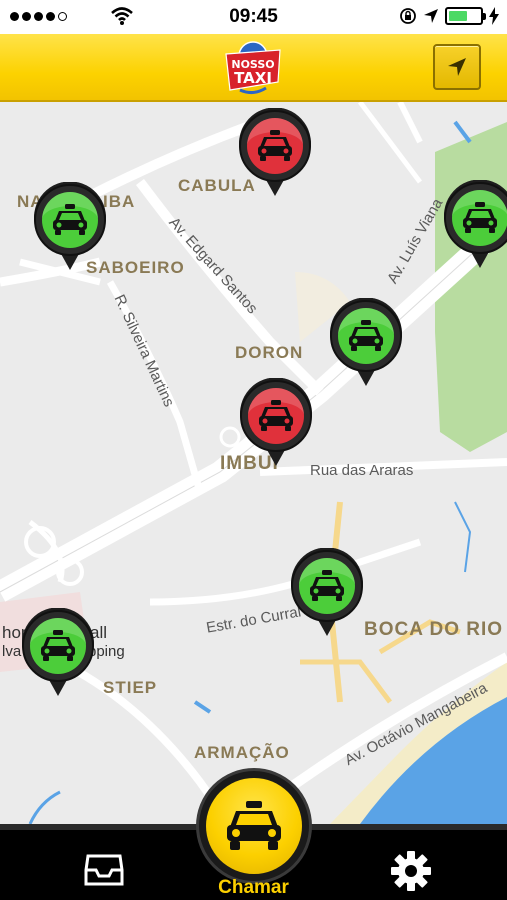 The width and height of the screenshot is (507, 900). I want to click on street-label: Rua das Araras, so click(362, 470).